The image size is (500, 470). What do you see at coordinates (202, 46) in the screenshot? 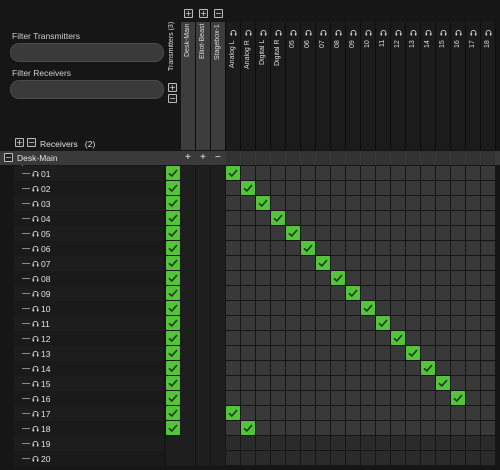
I see `transmitter-device-name: Elliot-Beast` at bounding box center [202, 46].